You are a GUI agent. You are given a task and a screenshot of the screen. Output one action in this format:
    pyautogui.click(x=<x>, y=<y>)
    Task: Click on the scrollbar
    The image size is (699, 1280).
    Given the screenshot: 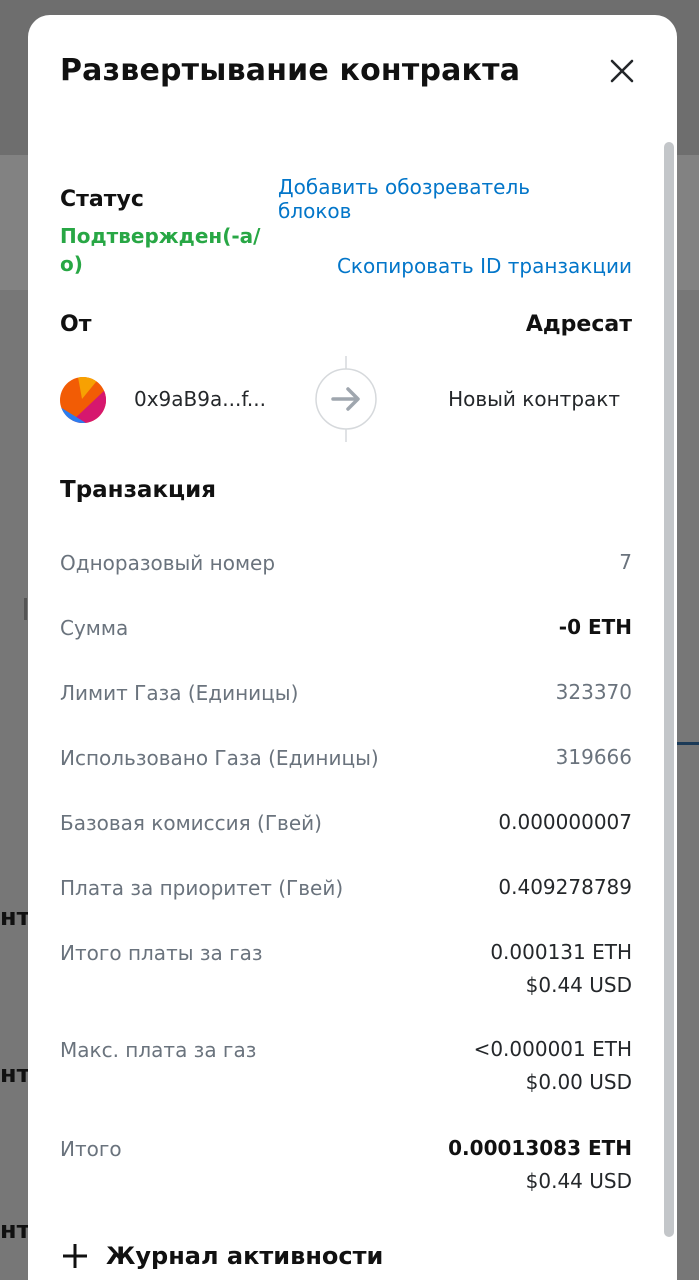 What is the action you would take?
    pyautogui.click(x=669, y=689)
    